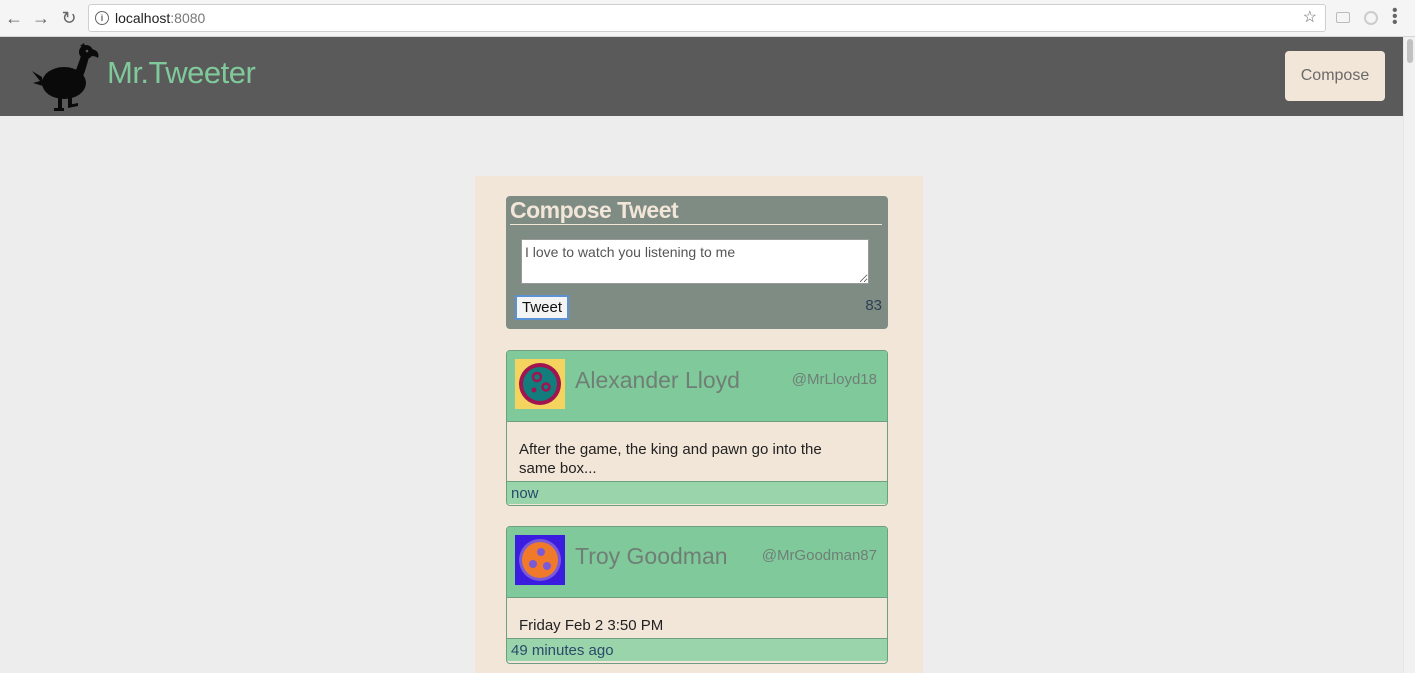  What do you see at coordinates (1335, 76) in the screenshot?
I see `compose-button: Compose` at bounding box center [1335, 76].